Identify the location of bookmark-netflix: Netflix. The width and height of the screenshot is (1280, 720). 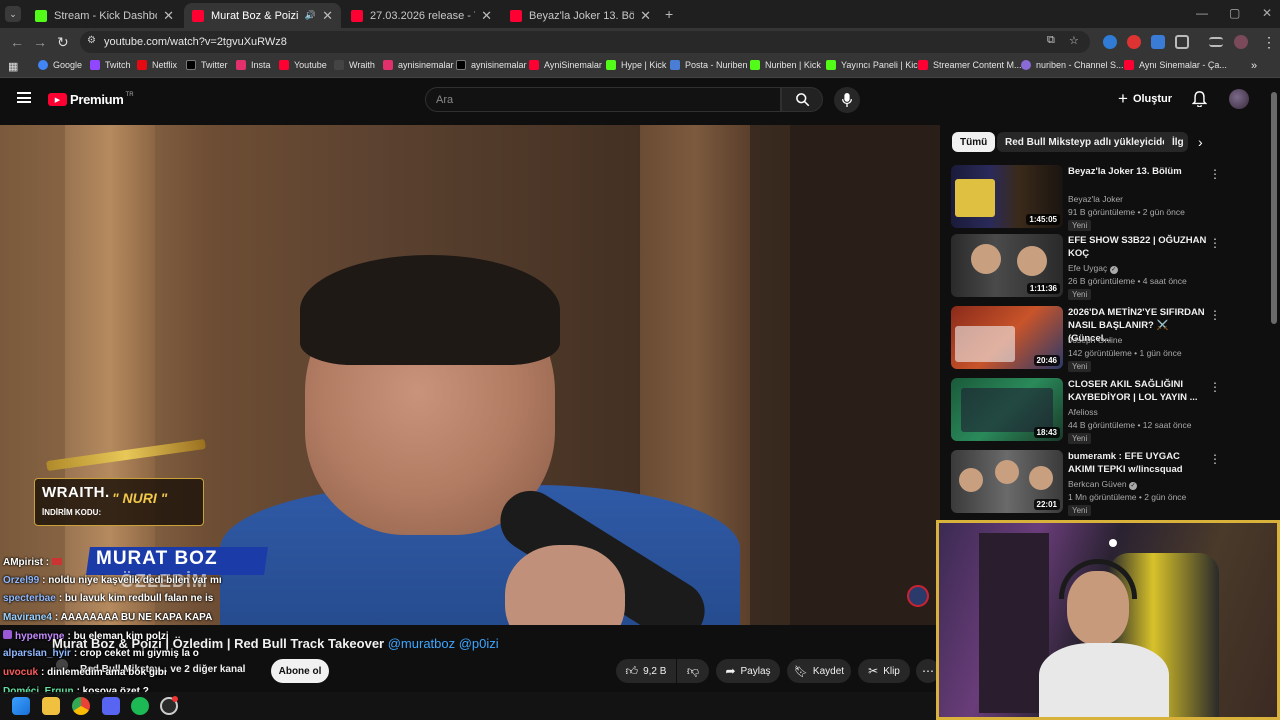
(157, 65).